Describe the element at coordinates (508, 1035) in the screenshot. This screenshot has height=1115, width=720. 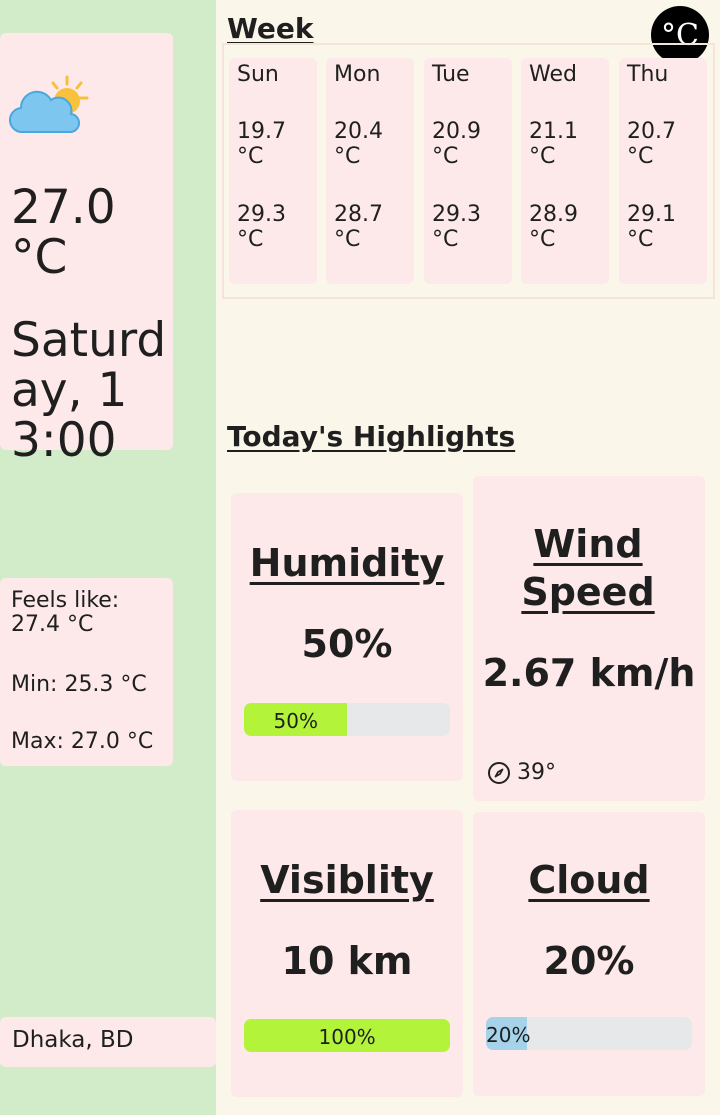
I see `cloud-bar-label: 20%` at that location.